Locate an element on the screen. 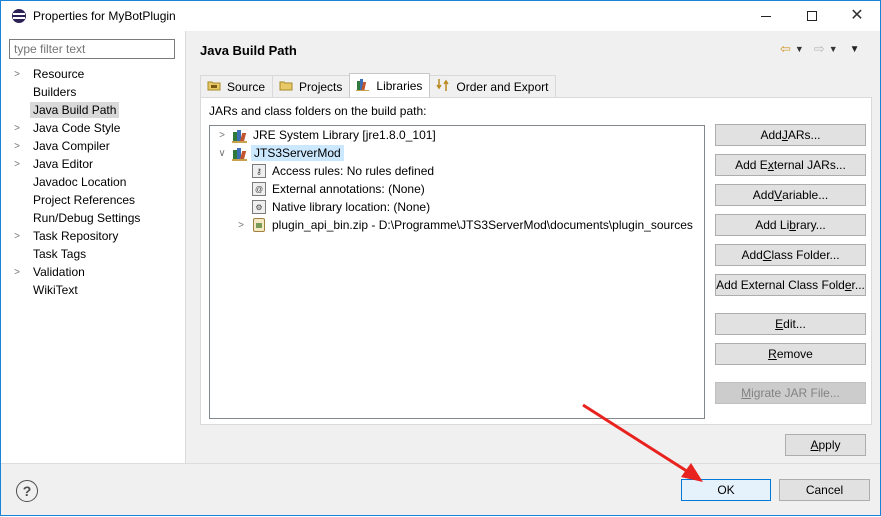 Image resolution: width=881 pixels, height=517 pixels. remove-button: Remove is located at coordinates (790, 354).